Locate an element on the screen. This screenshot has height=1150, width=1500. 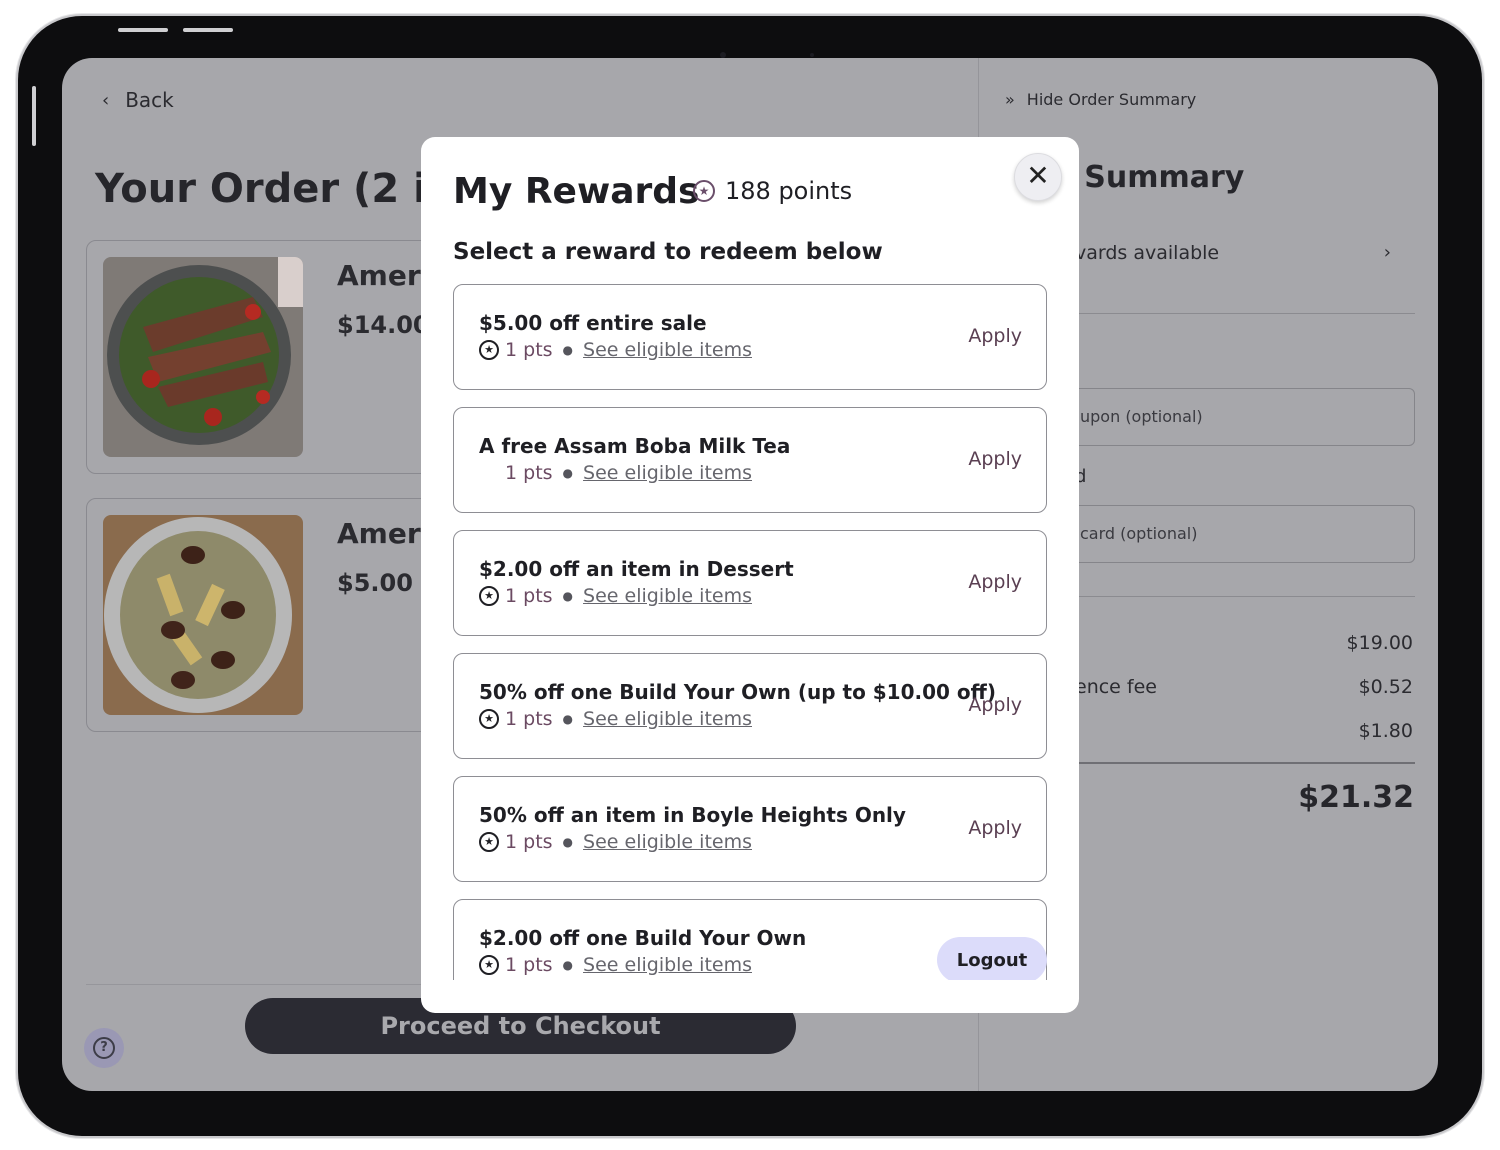
tax-value: $1.80 is located at coordinates (1385, 731).